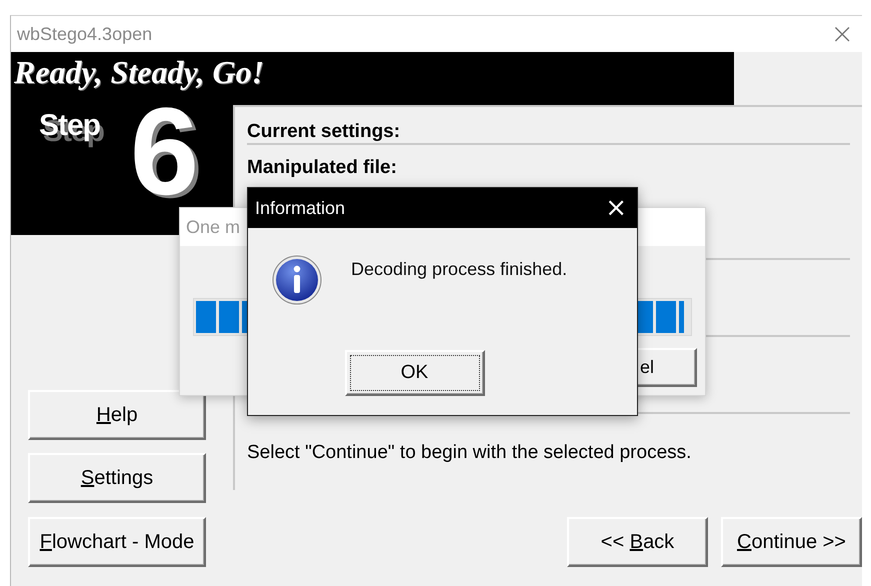 The height and width of the screenshot is (586, 871). What do you see at coordinates (117, 478) in the screenshot?
I see `settings-button: Settings` at bounding box center [117, 478].